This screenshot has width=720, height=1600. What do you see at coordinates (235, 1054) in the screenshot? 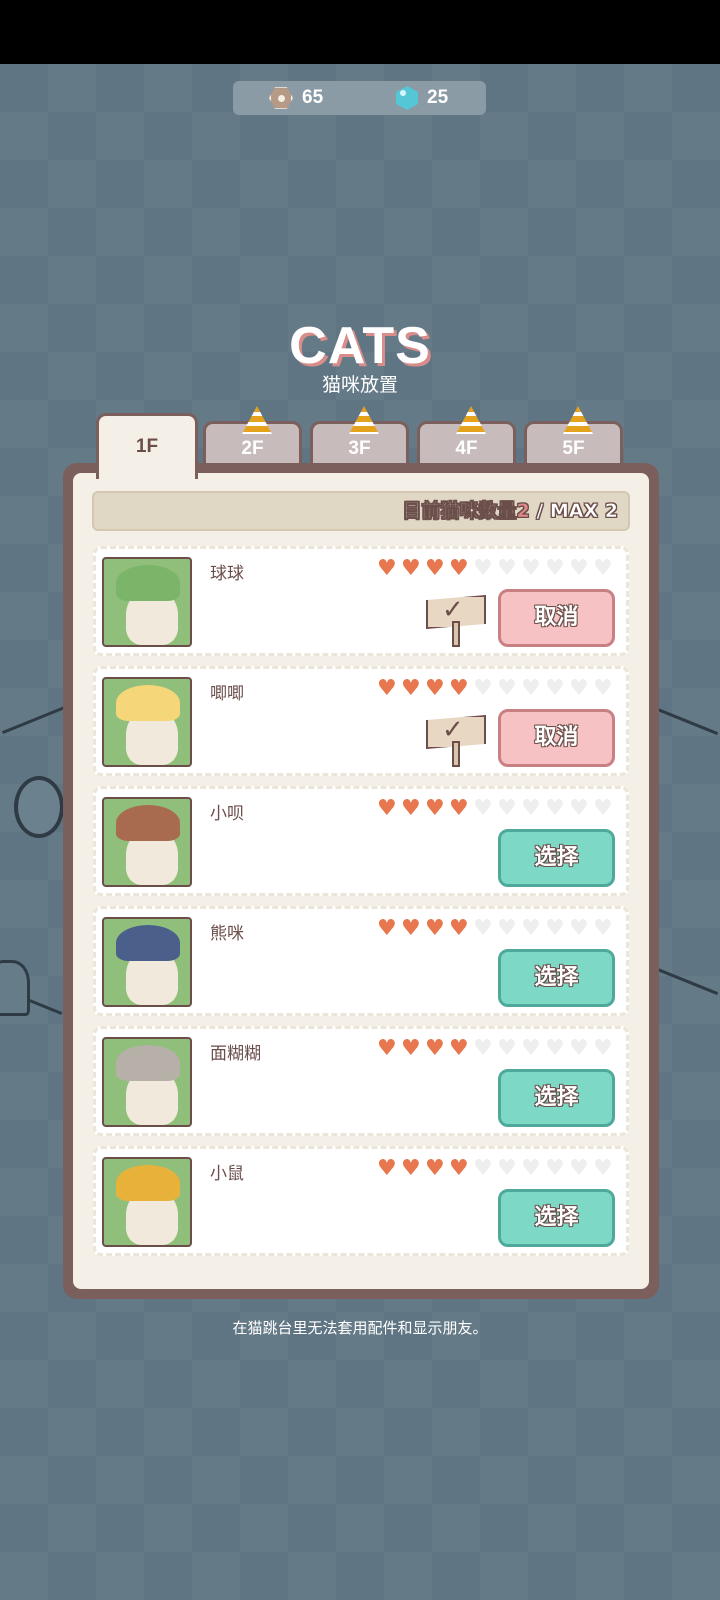
I see `cat-name: 面糊糊` at bounding box center [235, 1054].